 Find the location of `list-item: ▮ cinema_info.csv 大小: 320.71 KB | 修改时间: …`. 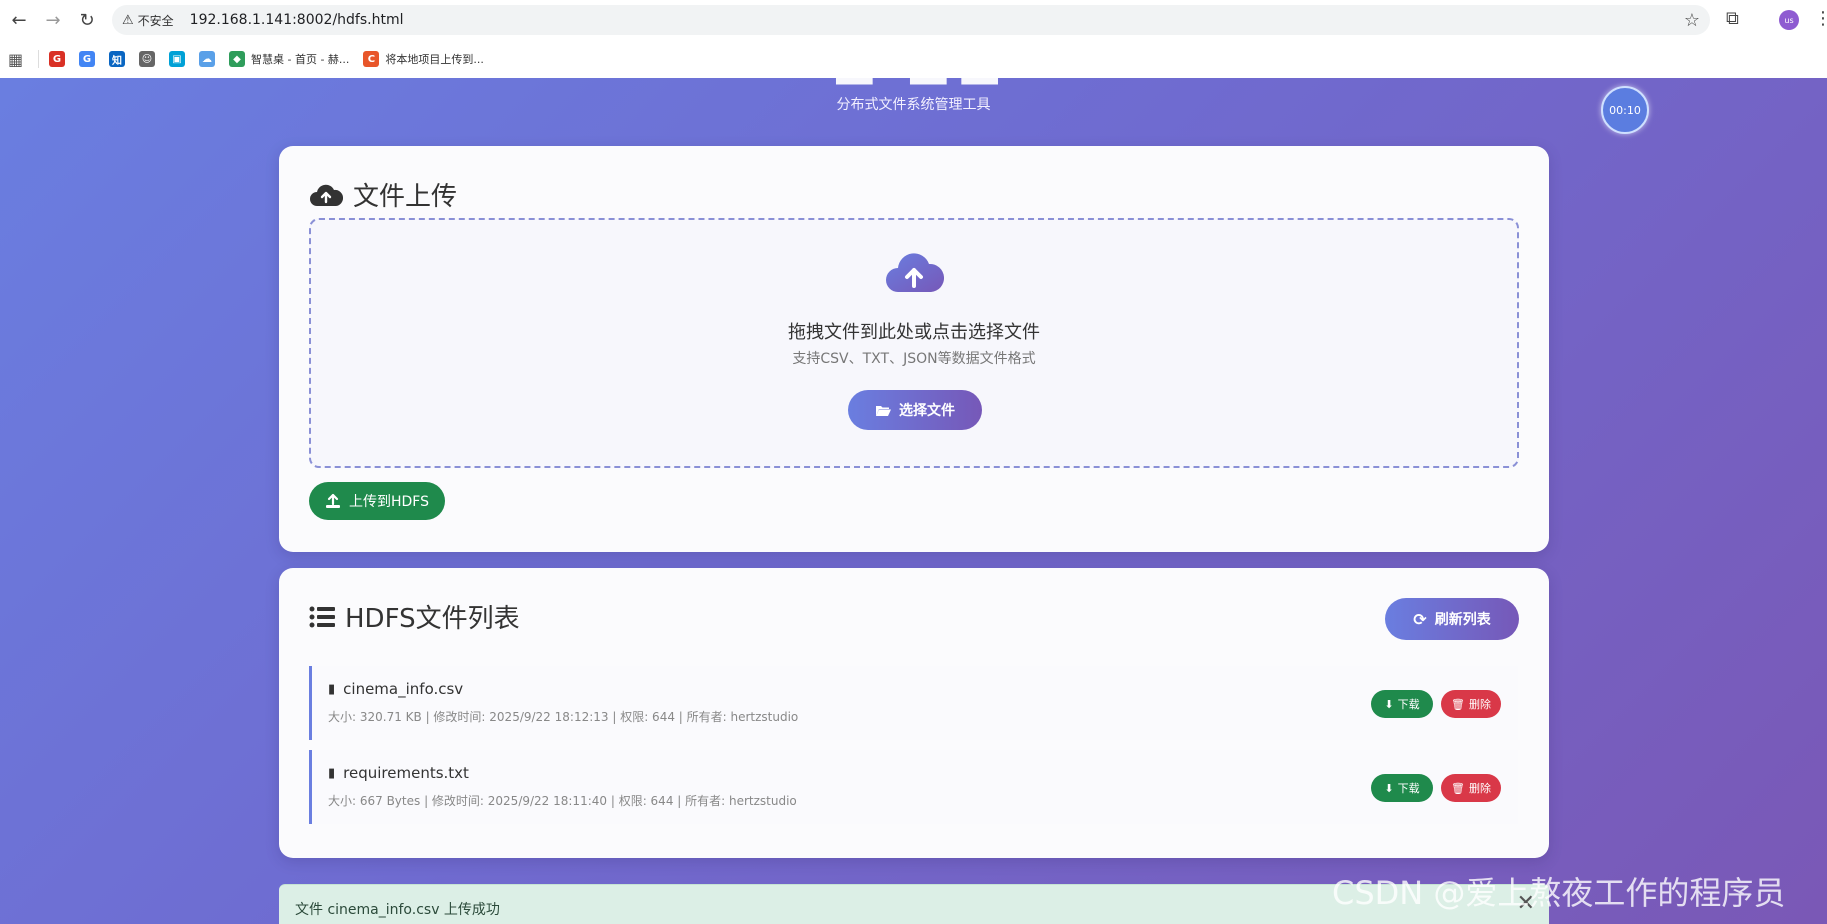

list-item: ▮ cinema_info.csv 大小: 320.71 KB | 修改时间: … is located at coordinates (913, 703).